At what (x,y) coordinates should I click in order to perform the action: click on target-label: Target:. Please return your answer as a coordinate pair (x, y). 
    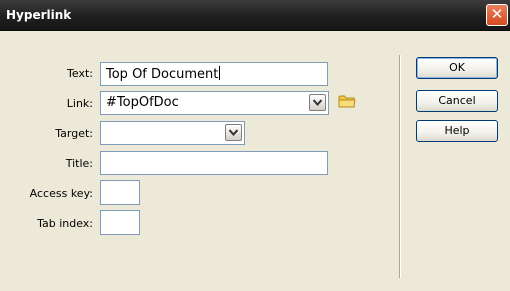
    Looking at the image, I should click on (74, 133).